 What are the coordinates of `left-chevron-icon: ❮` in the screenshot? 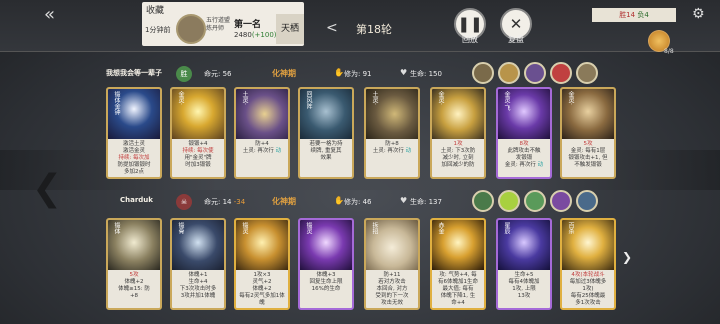 It's located at (47, 188).